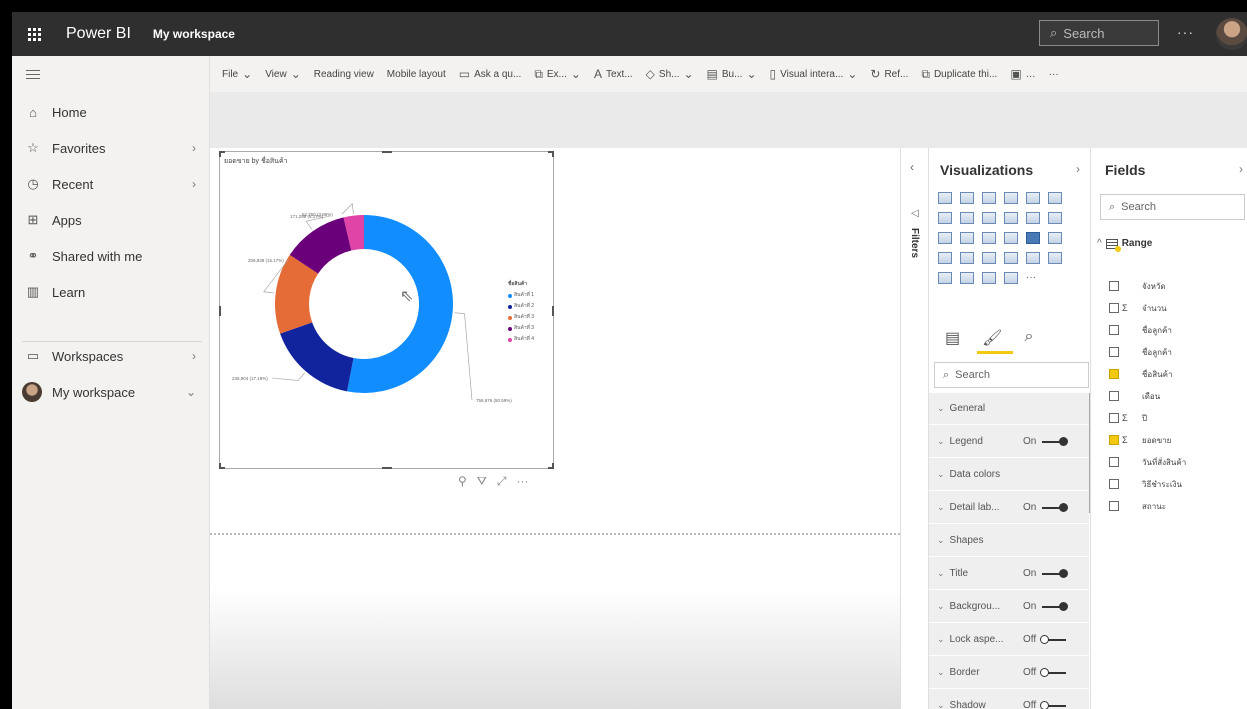 Image resolution: width=1247 pixels, height=709 pixels. What do you see at coordinates (992, 338) in the screenshot?
I see `format-tab-icon: 🖌` at bounding box center [992, 338].